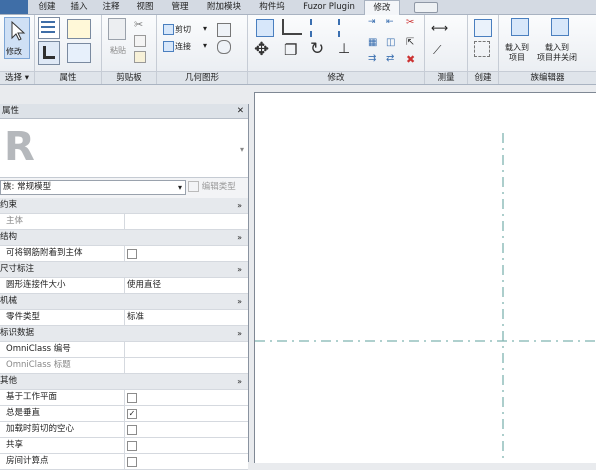 The height and width of the screenshot is (470, 596). What do you see at coordinates (319, 28) in the screenshot?
I see `mirror-axis-icon` at bounding box center [319, 28].